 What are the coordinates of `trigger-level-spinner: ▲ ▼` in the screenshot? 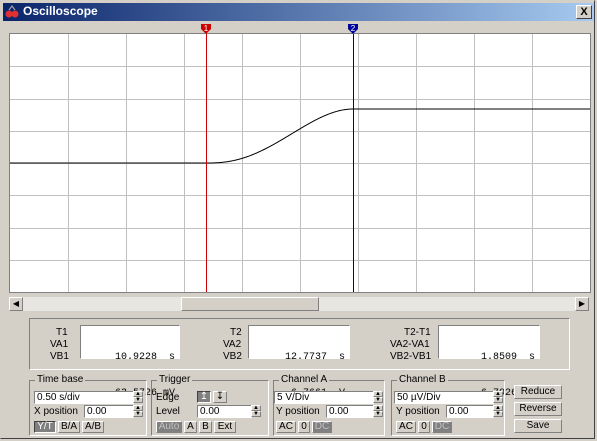 It's located at (256, 411).